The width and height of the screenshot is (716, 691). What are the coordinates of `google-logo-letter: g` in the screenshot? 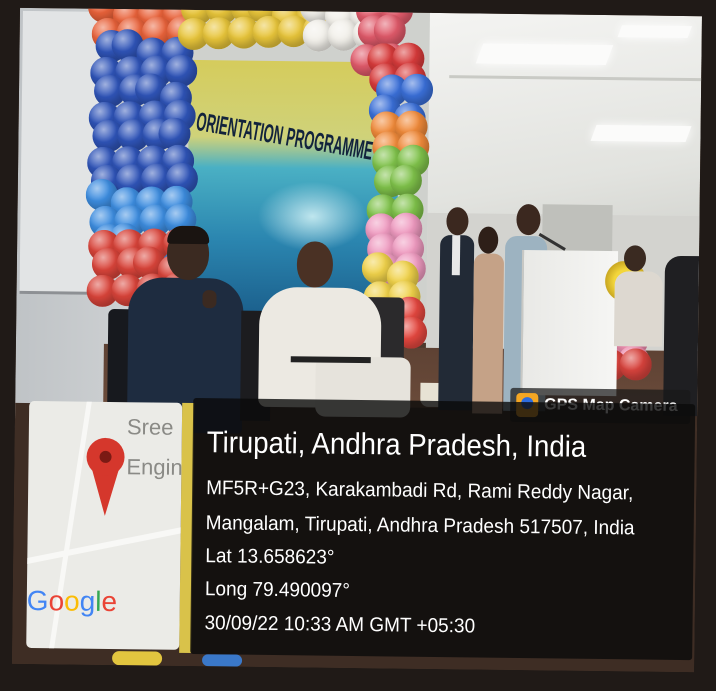 It's located at (87, 601).